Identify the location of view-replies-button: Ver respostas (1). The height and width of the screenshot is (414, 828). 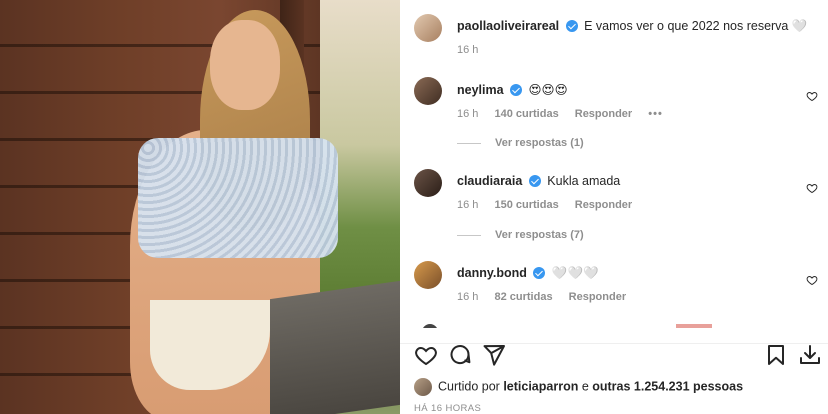
(520, 143).